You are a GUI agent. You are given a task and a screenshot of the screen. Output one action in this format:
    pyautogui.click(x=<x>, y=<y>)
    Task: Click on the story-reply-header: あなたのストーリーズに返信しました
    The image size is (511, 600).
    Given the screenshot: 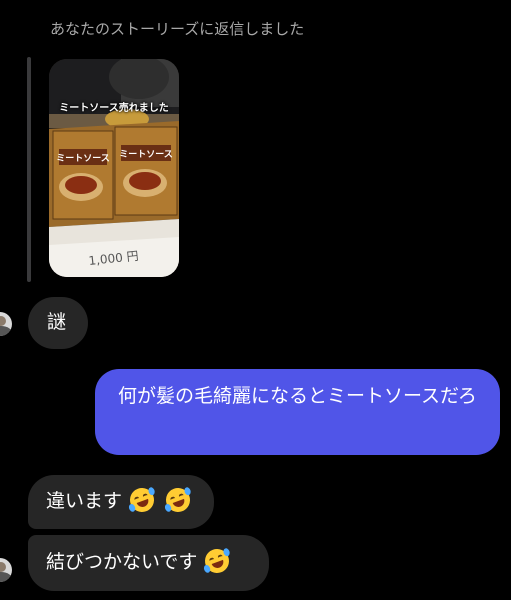 What is the action you would take?
    pyautogui.click(x=177, y=29)
    